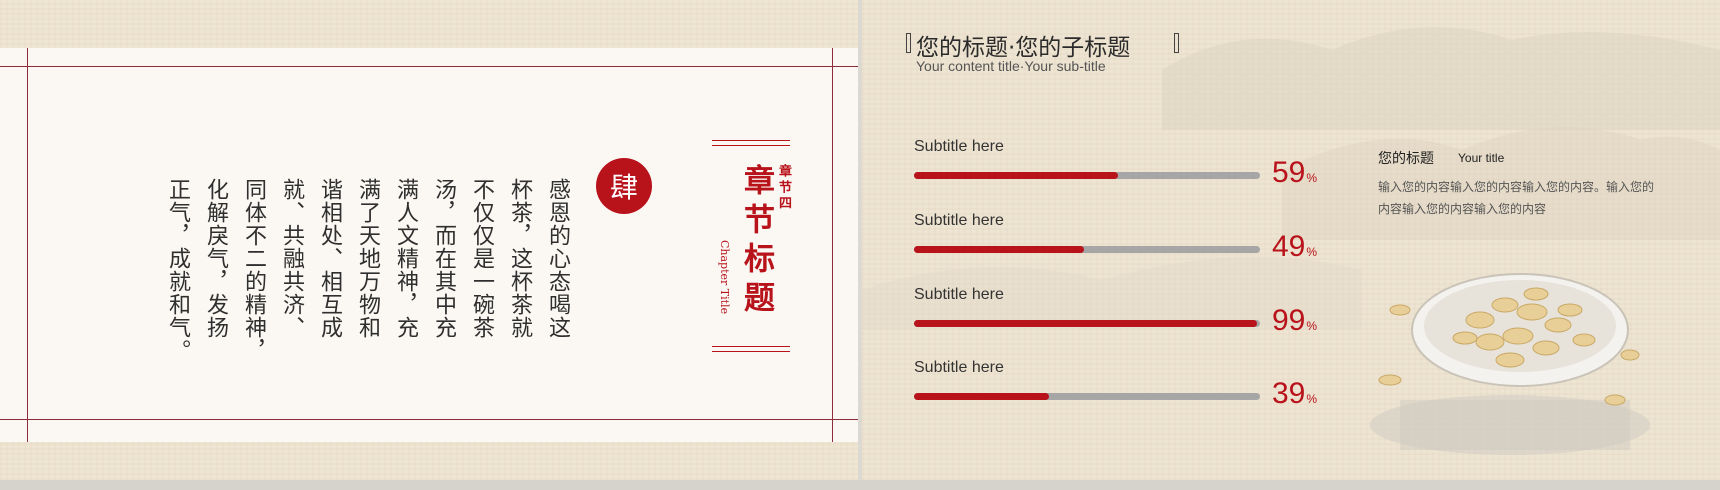 This screenshot has width=1720, height=490. What do you see at coordinates (832, 245) in the screenshot?
I see `frame-right-line` at bounding box center [832, 245].